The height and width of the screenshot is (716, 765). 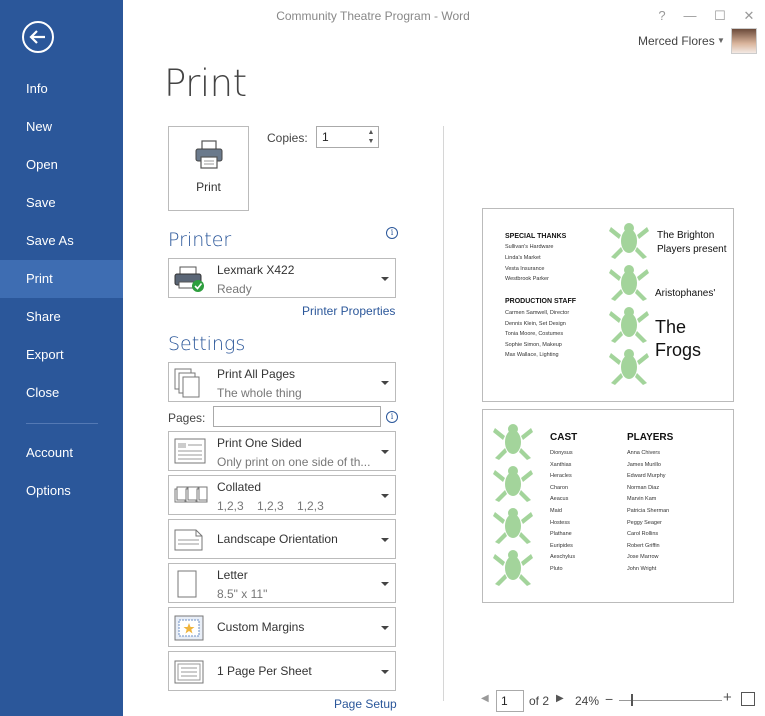 I want to click on zoom-level: 24%, so click(x=587, y=701).